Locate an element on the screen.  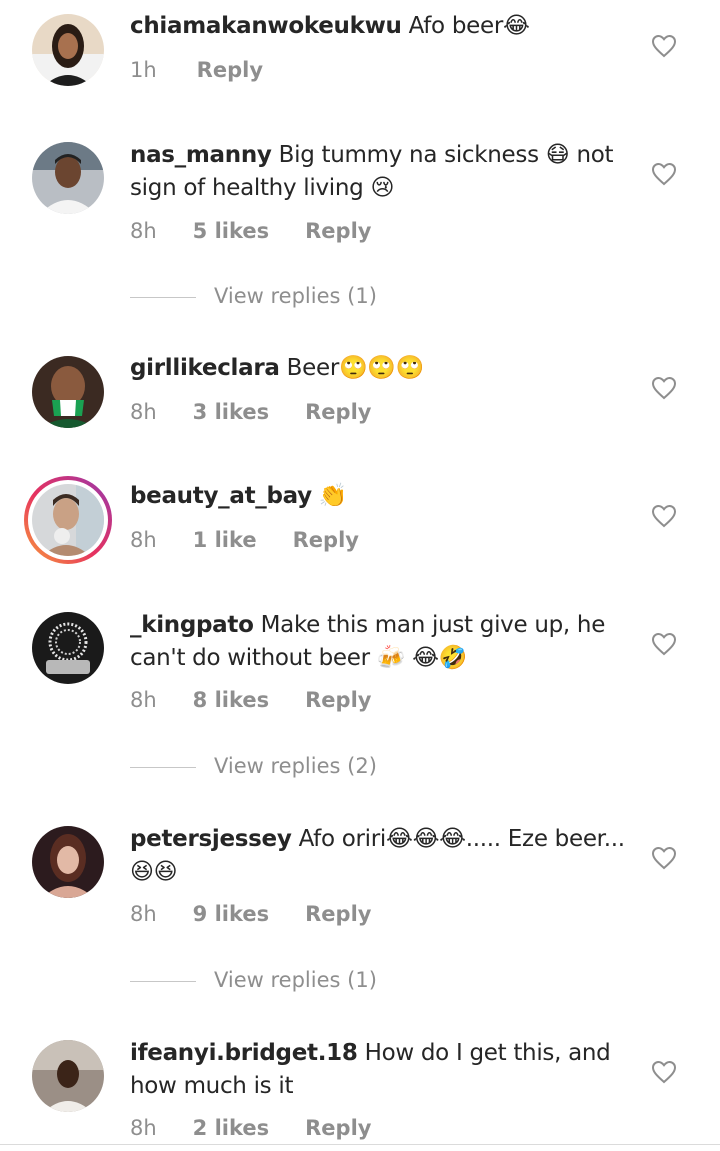
comment-meta: 8h 1 like Reply is located at coordinates (244, 540).